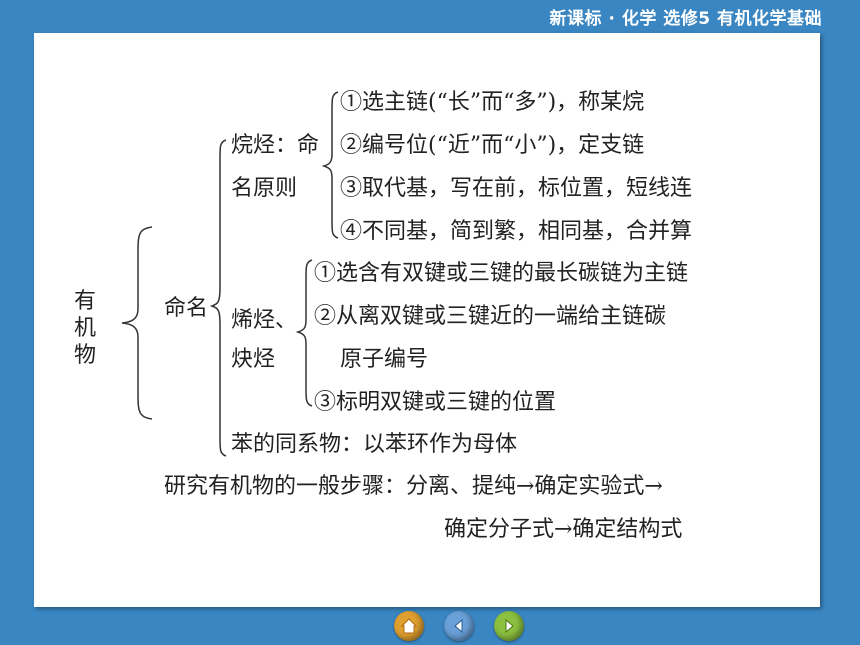 The width and height of the screenshot is (860, 645). I want to click on next-button, so click(509, 626).